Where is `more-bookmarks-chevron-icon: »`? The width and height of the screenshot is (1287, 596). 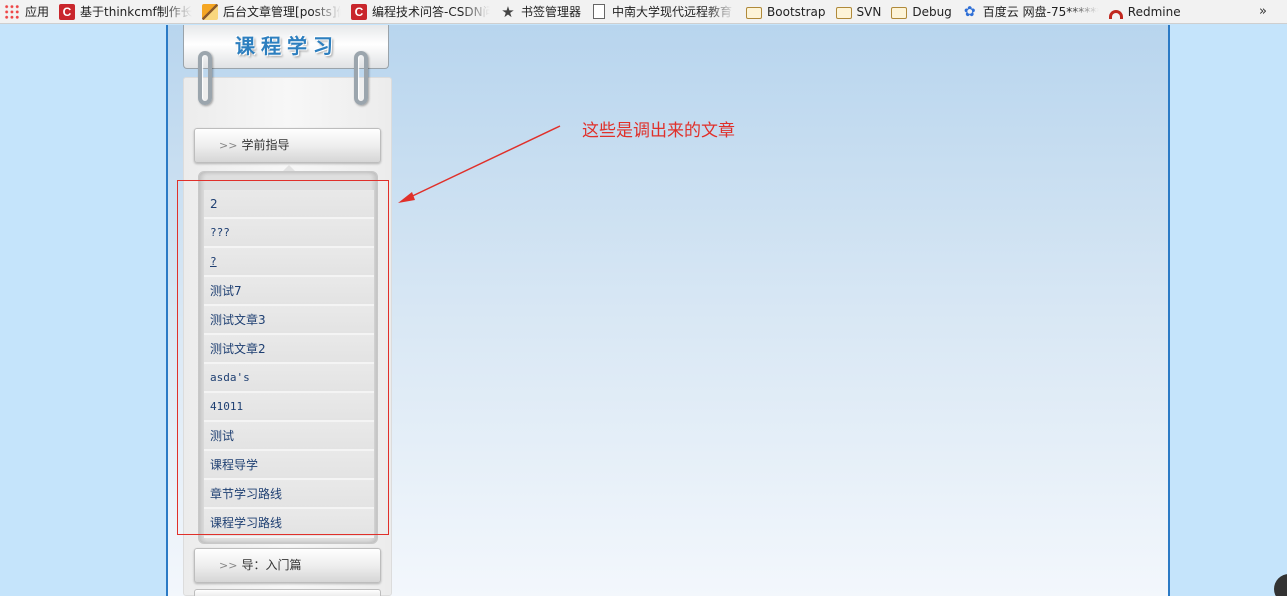 more-bookmarks-chevron-icon: » is located at coordinates (1263, 11).